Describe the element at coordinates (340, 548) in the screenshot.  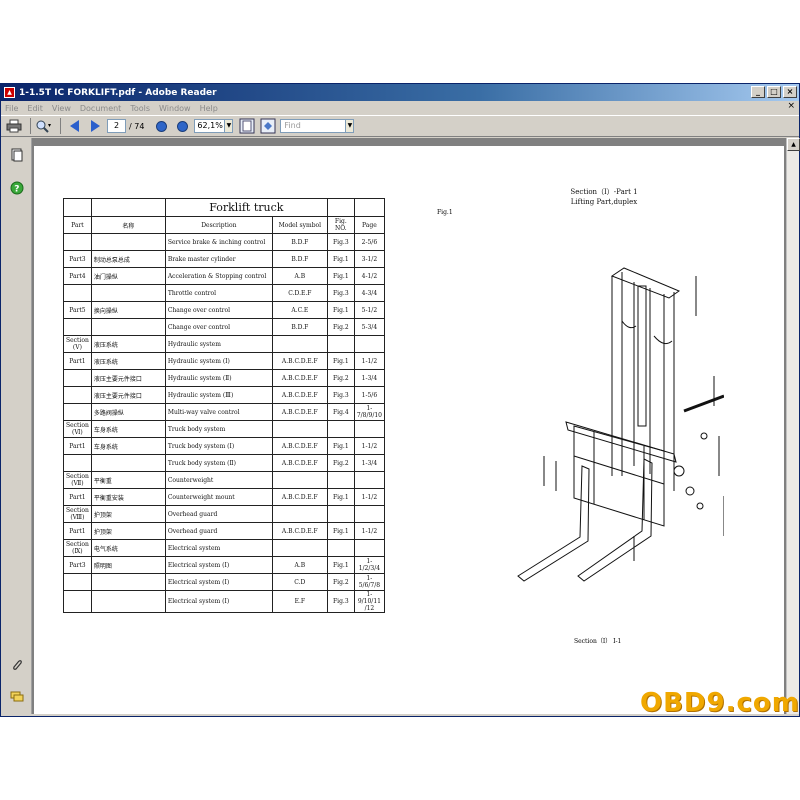
I see `cell-fig-no` at that location.